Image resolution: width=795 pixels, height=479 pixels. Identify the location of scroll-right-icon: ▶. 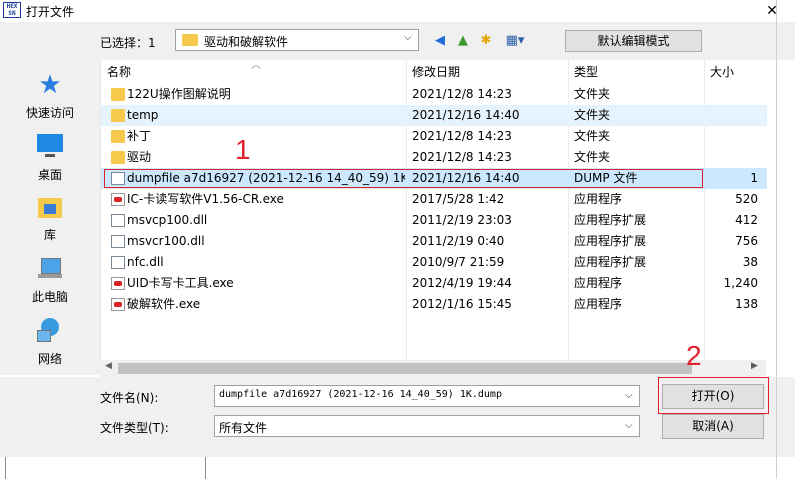
(754, 366).